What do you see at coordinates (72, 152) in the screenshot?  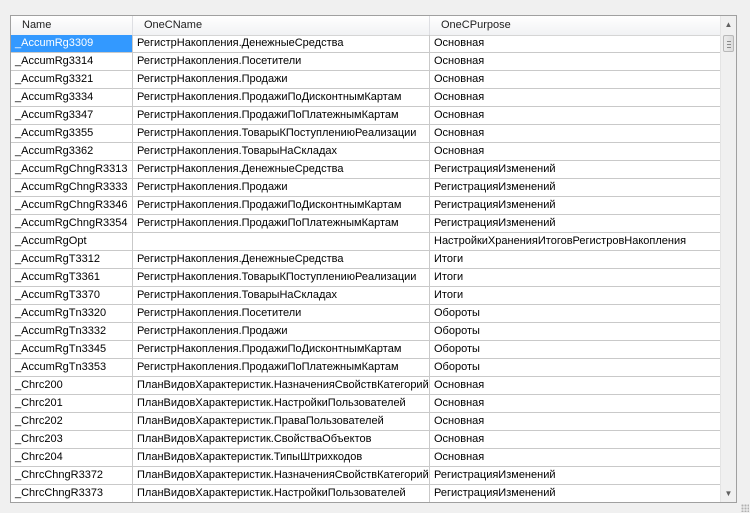 I see `cell-name: _AccumRg3362` at bounding box center [72, 152].